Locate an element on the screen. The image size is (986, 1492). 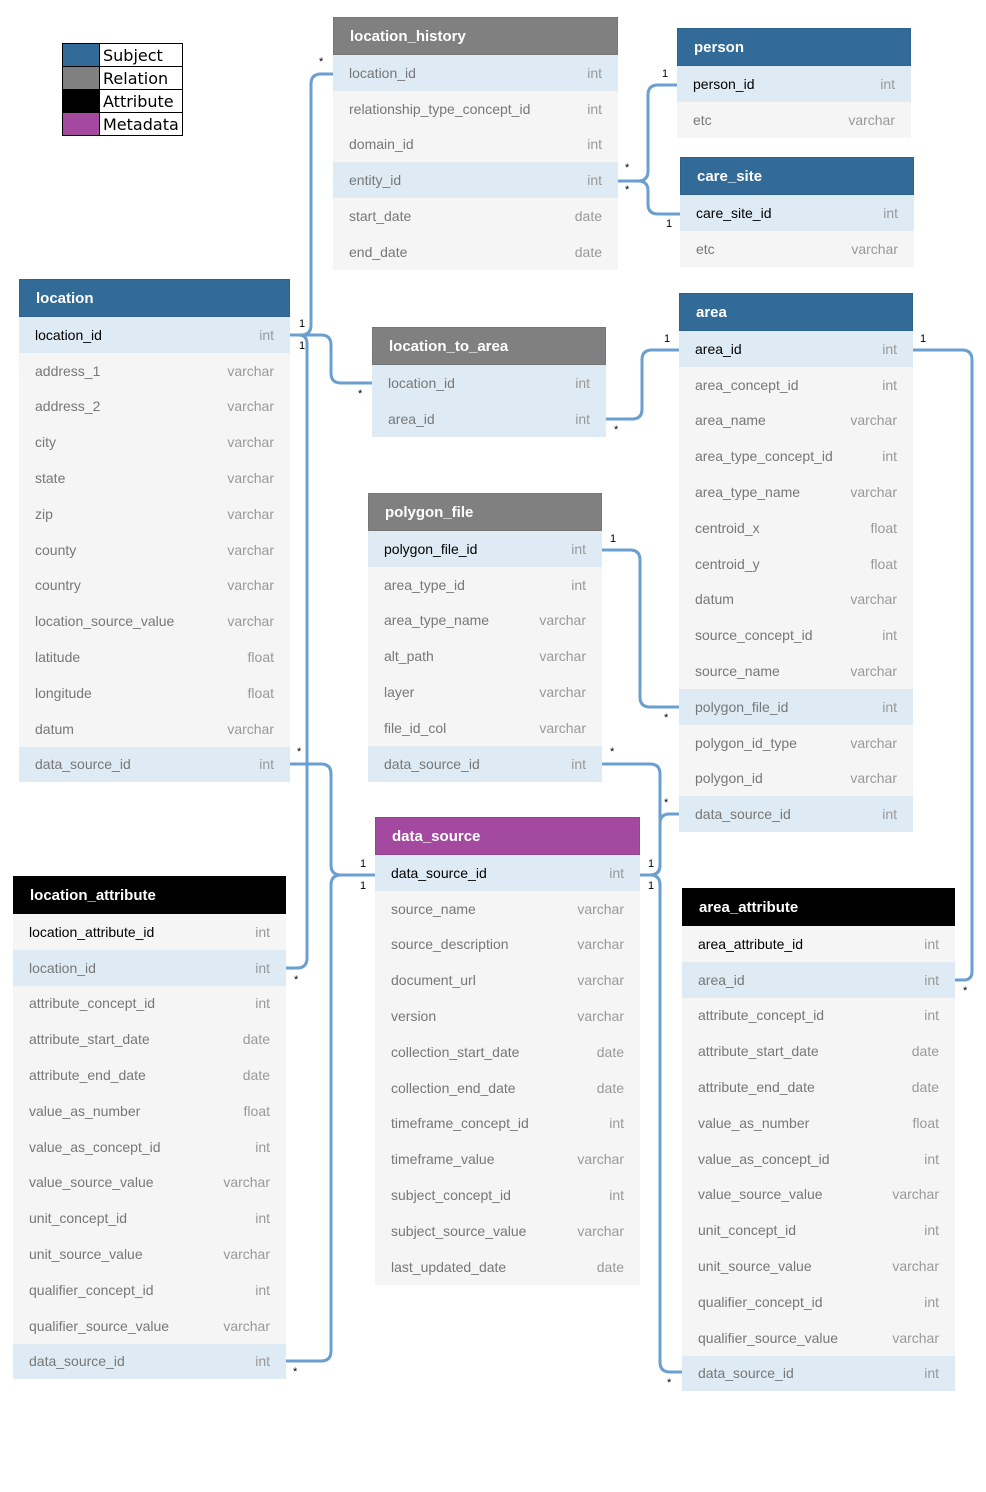
table-header: data_source is located at coordinates (507, 836).